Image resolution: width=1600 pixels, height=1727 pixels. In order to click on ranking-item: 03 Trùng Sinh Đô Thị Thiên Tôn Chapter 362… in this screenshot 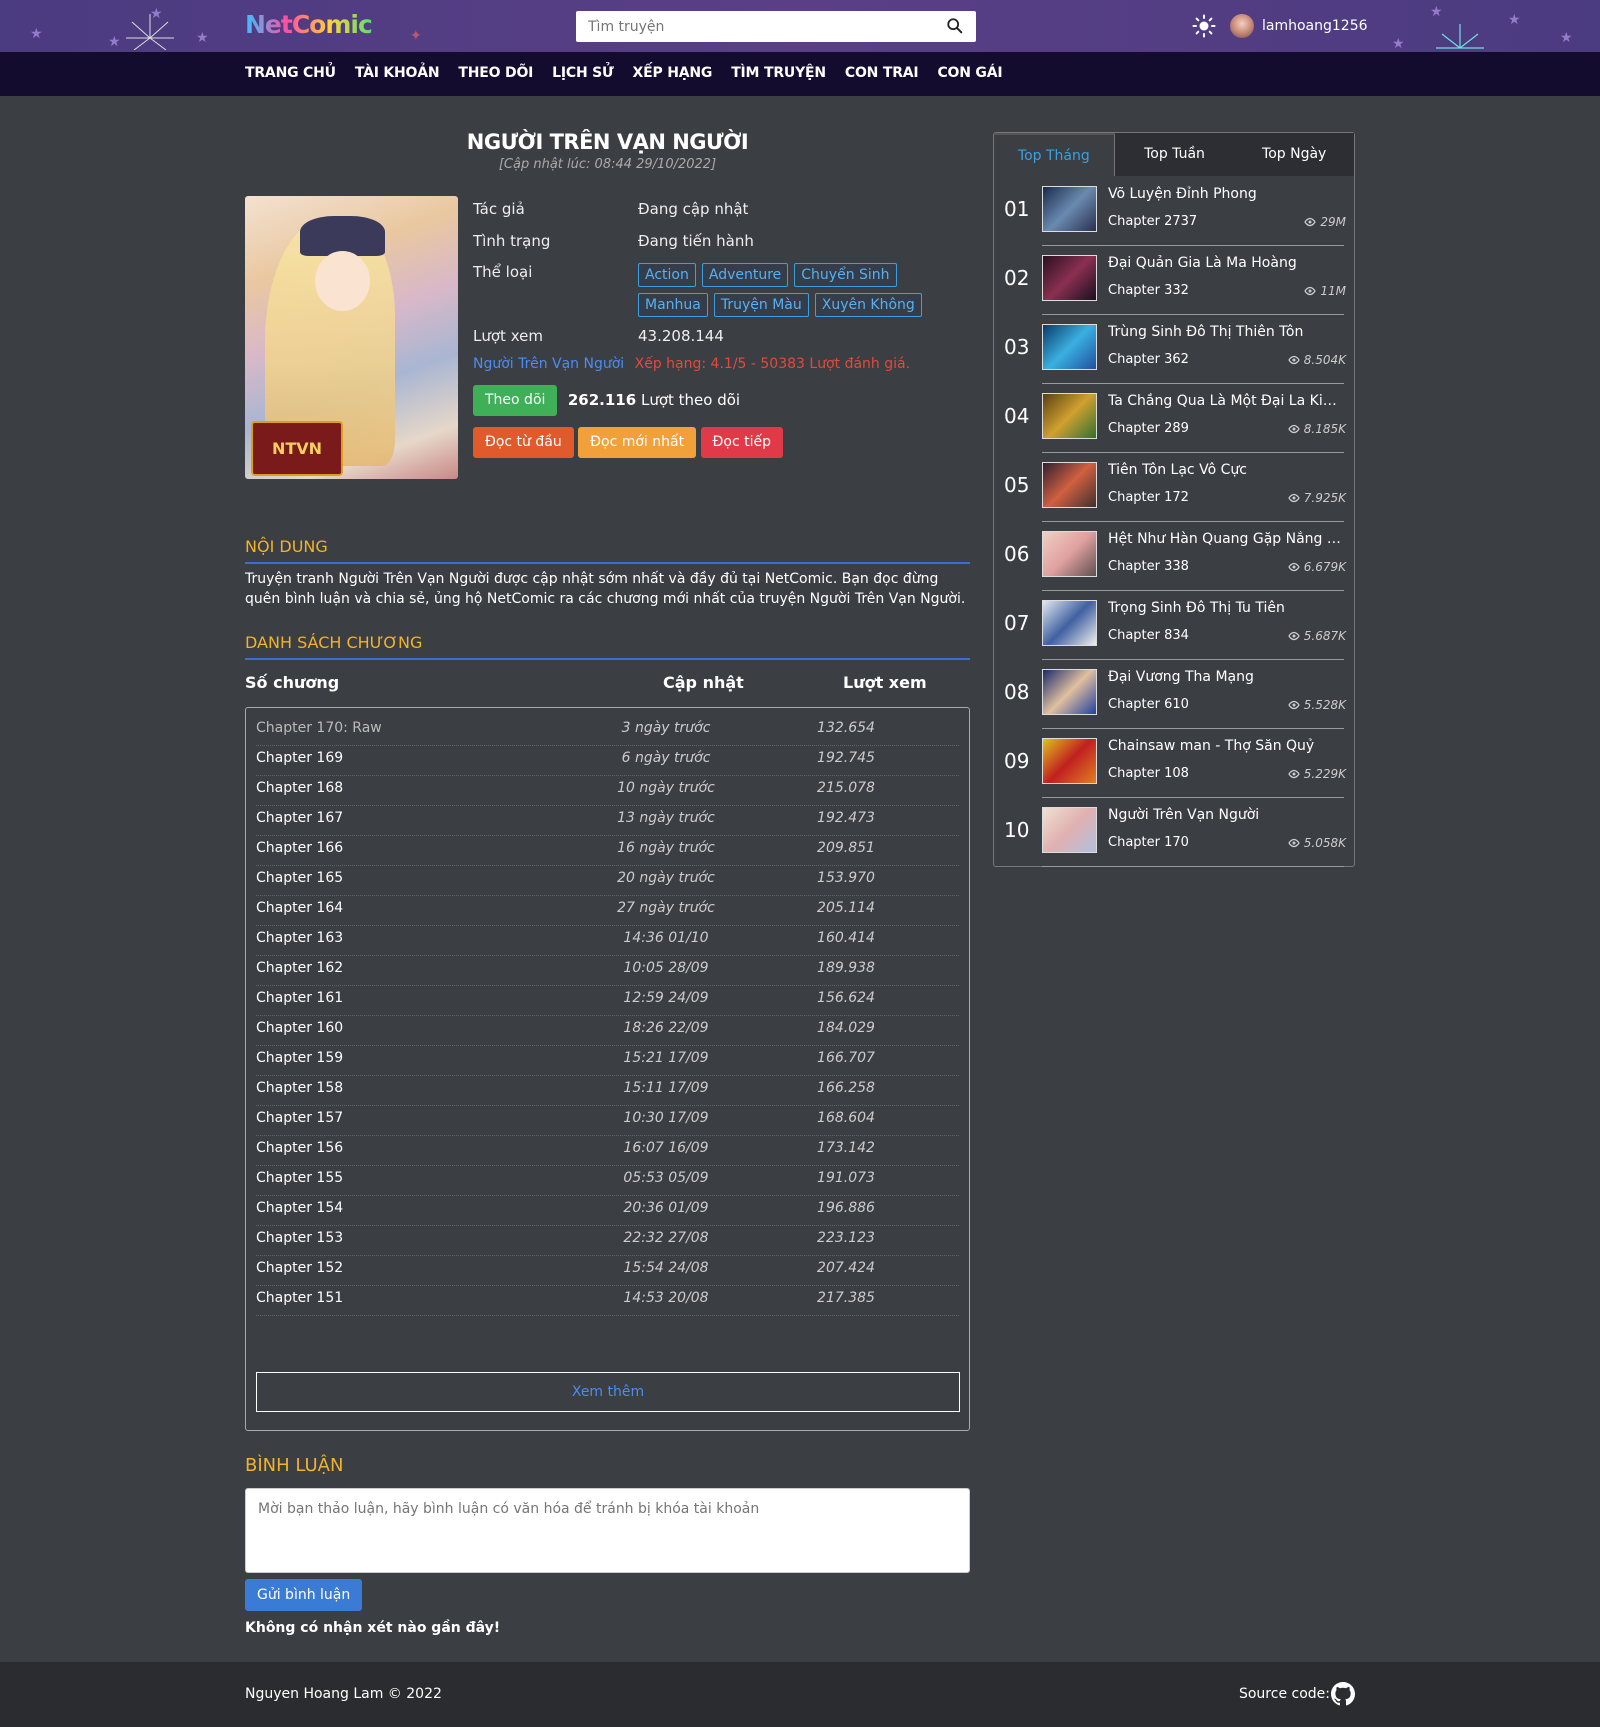, I will do `click(1174, 349)`.